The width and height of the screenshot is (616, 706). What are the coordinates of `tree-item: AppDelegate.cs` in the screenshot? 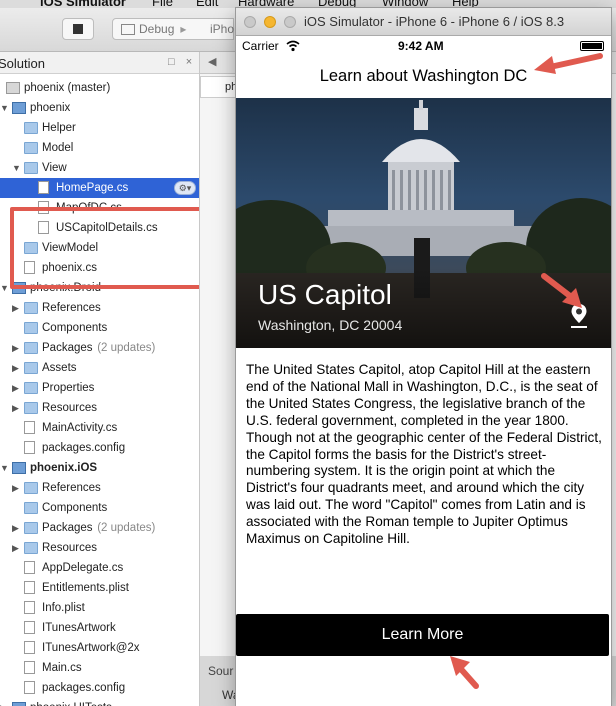 It's located at (99, 568).